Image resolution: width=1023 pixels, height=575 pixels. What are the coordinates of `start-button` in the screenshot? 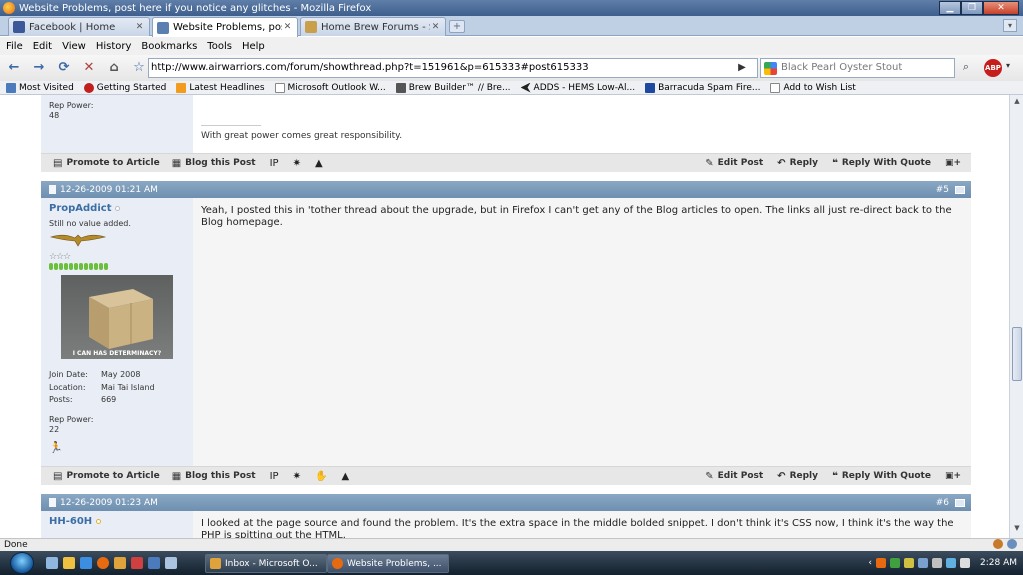 It's located at (22, 563).